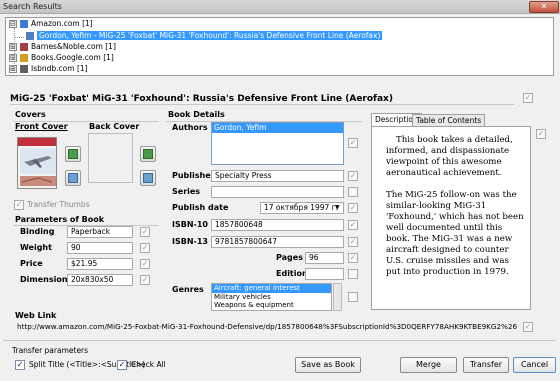 The image size is (560, 381). I want to click on front-cover-image-button, so click(73, 178).